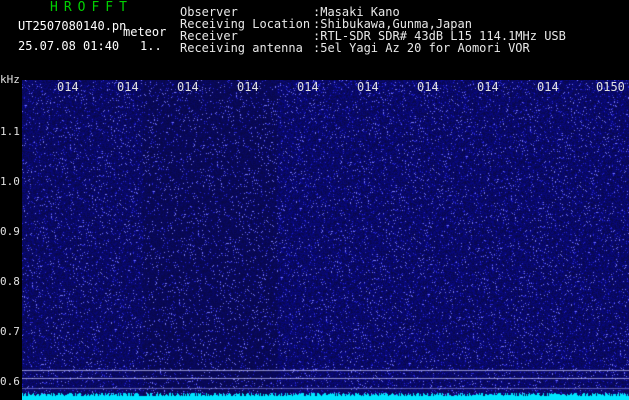 This screenshot has height=400, width=629. What do you see at coordinates (10, 281) in the screenshot?
I see `y-tick-0.8: 0.8` at bounding box center [10, 281].